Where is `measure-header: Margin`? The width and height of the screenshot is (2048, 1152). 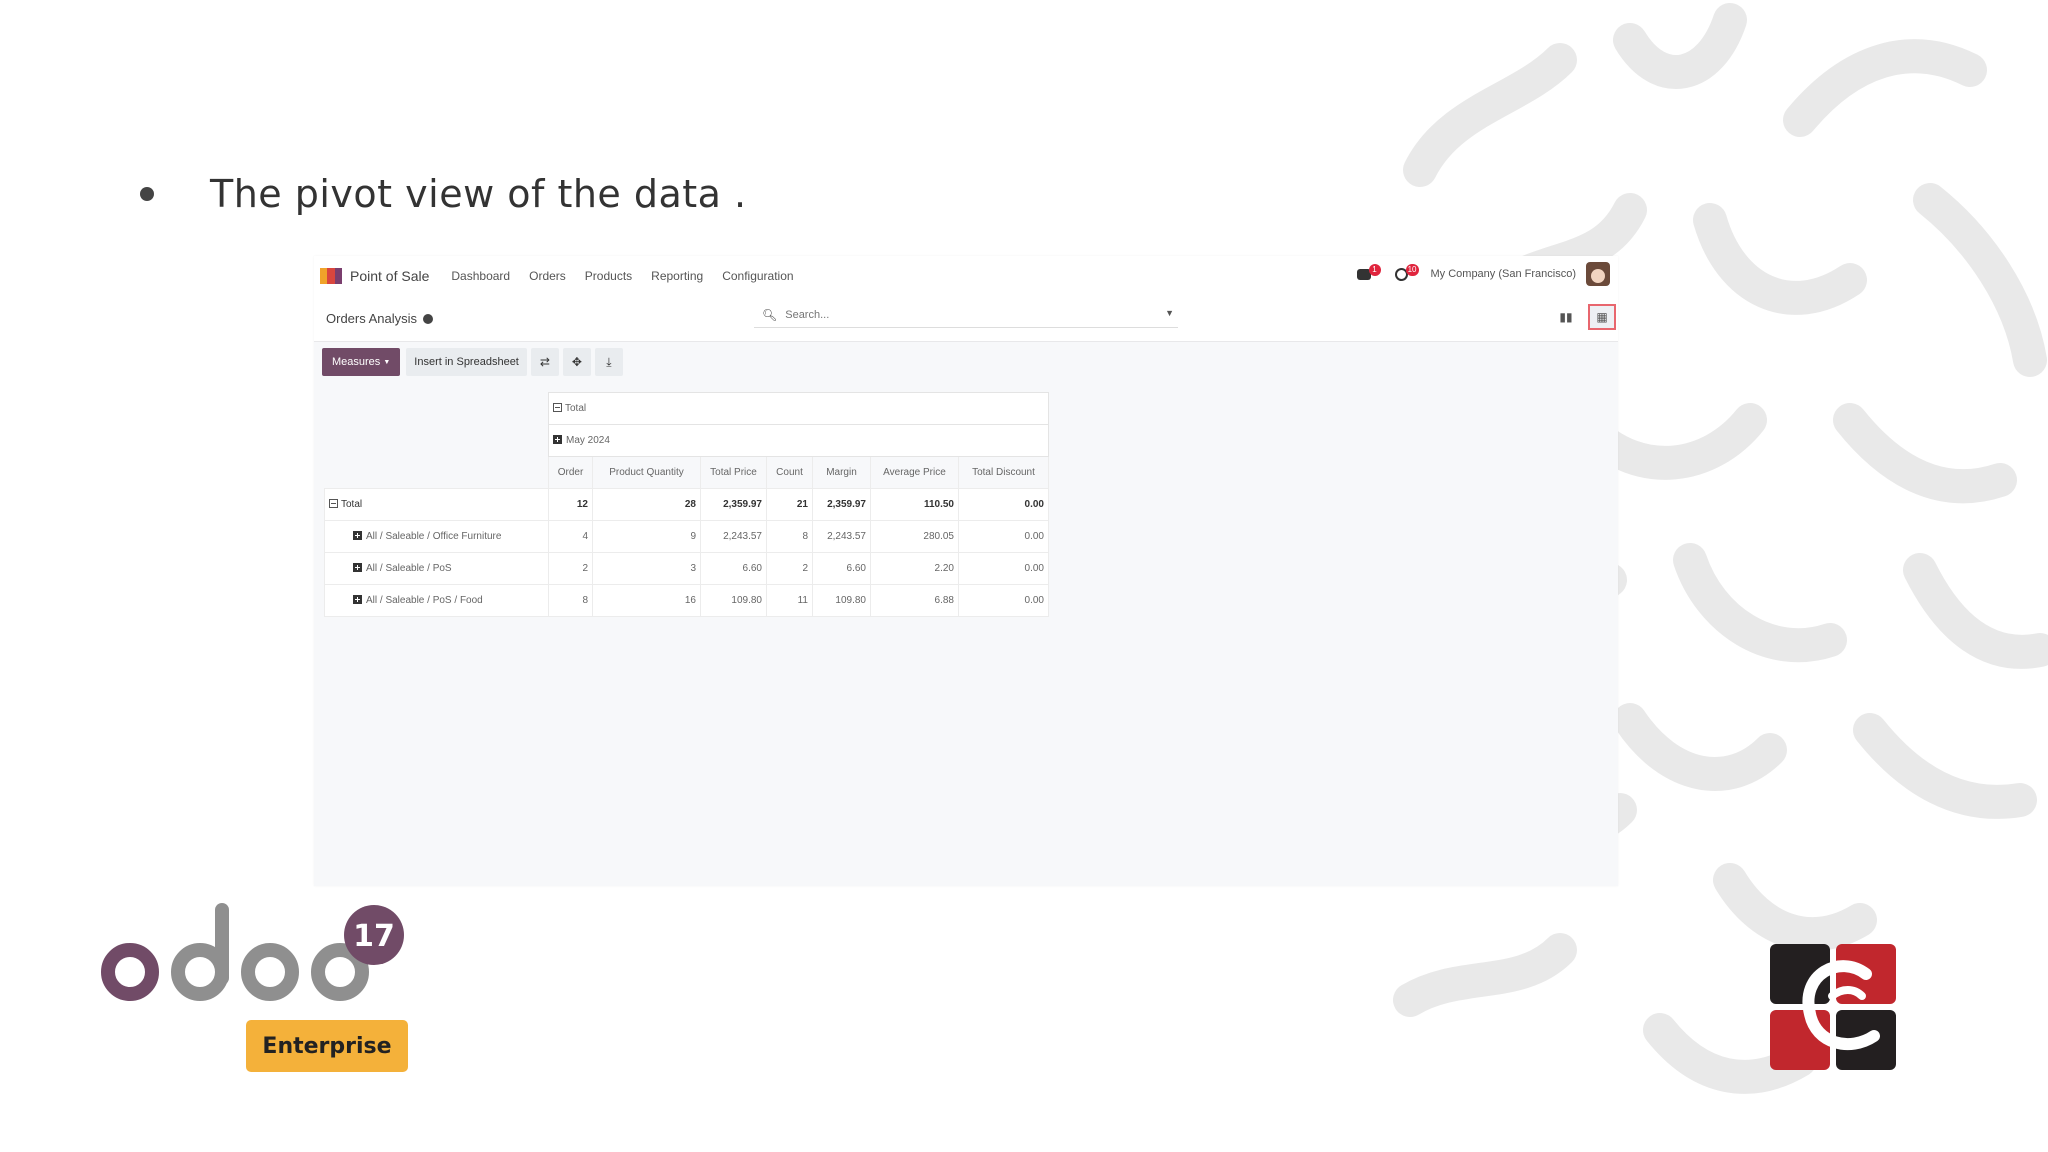 measure-header: Margin is located at coordinates (841, 472).